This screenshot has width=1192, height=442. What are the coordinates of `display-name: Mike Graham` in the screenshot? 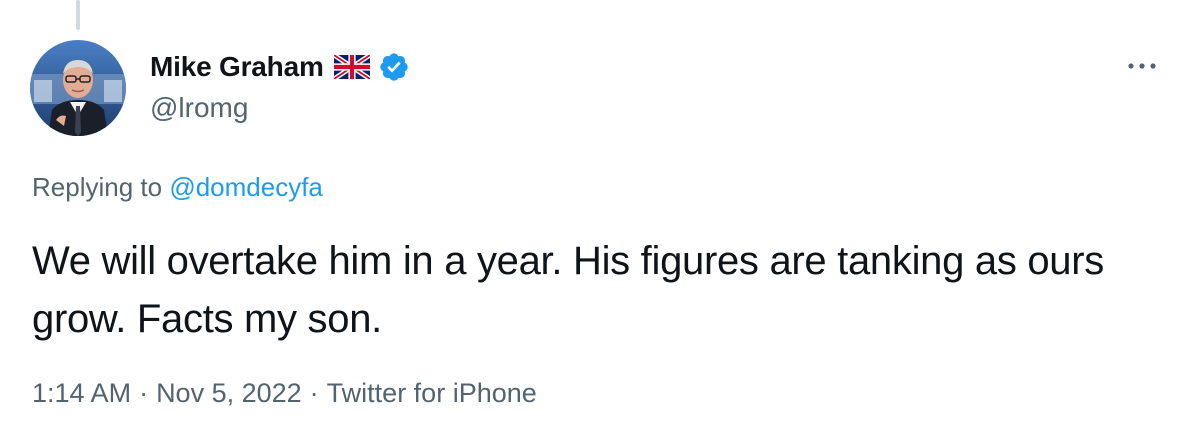 It's located at (237, 67).